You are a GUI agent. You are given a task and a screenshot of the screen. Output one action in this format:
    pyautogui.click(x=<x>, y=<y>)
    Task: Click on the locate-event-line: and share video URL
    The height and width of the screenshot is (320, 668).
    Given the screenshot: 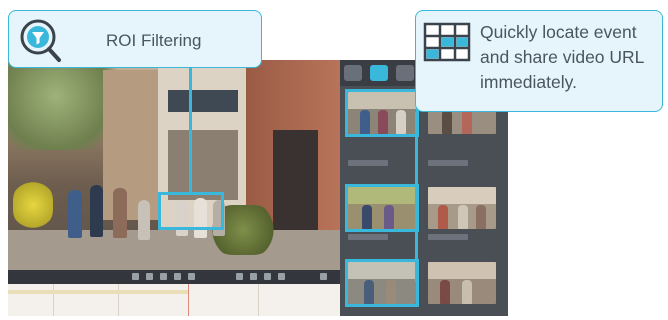 What is the action you would take?
    pyautogui.click(x=562, y=57)
    